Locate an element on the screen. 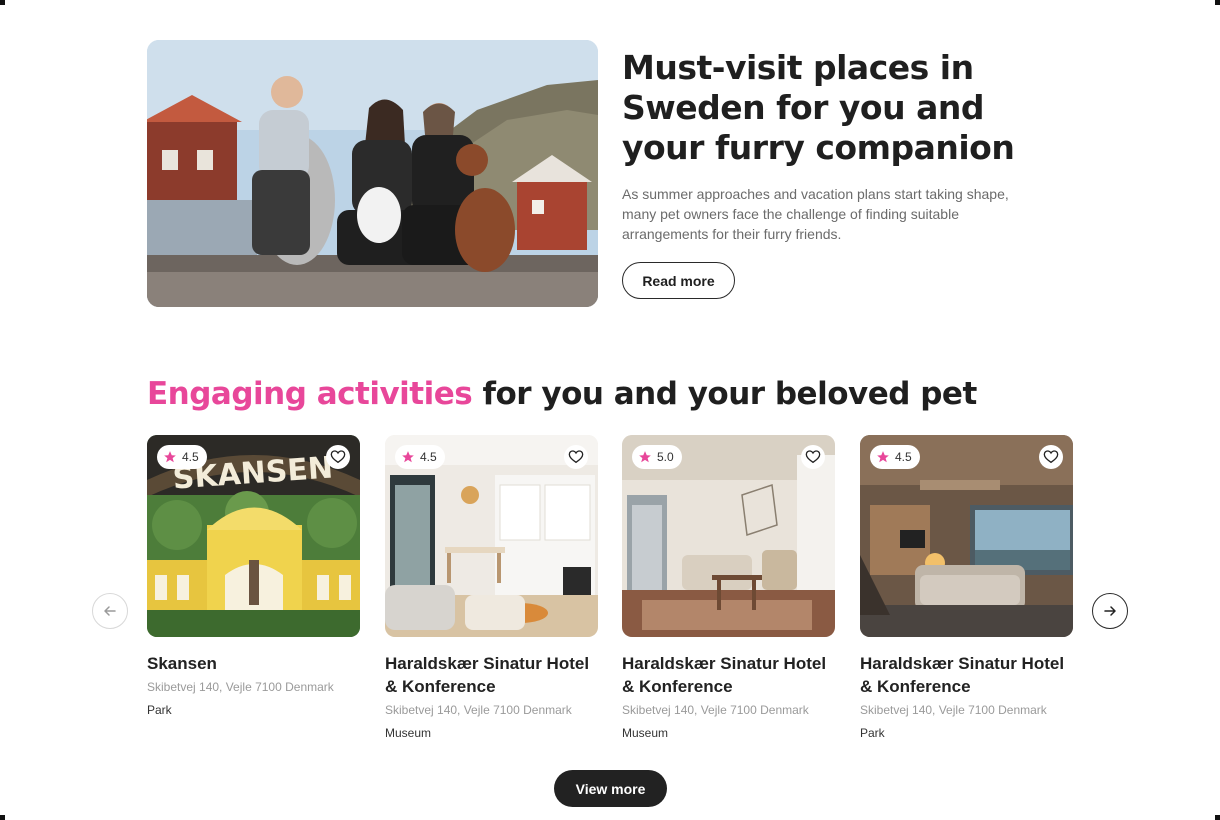 The height and width of the screenshot is (820, 1220). section-title-rest: for you and your beloved pet is located at coordinates (725, 394).